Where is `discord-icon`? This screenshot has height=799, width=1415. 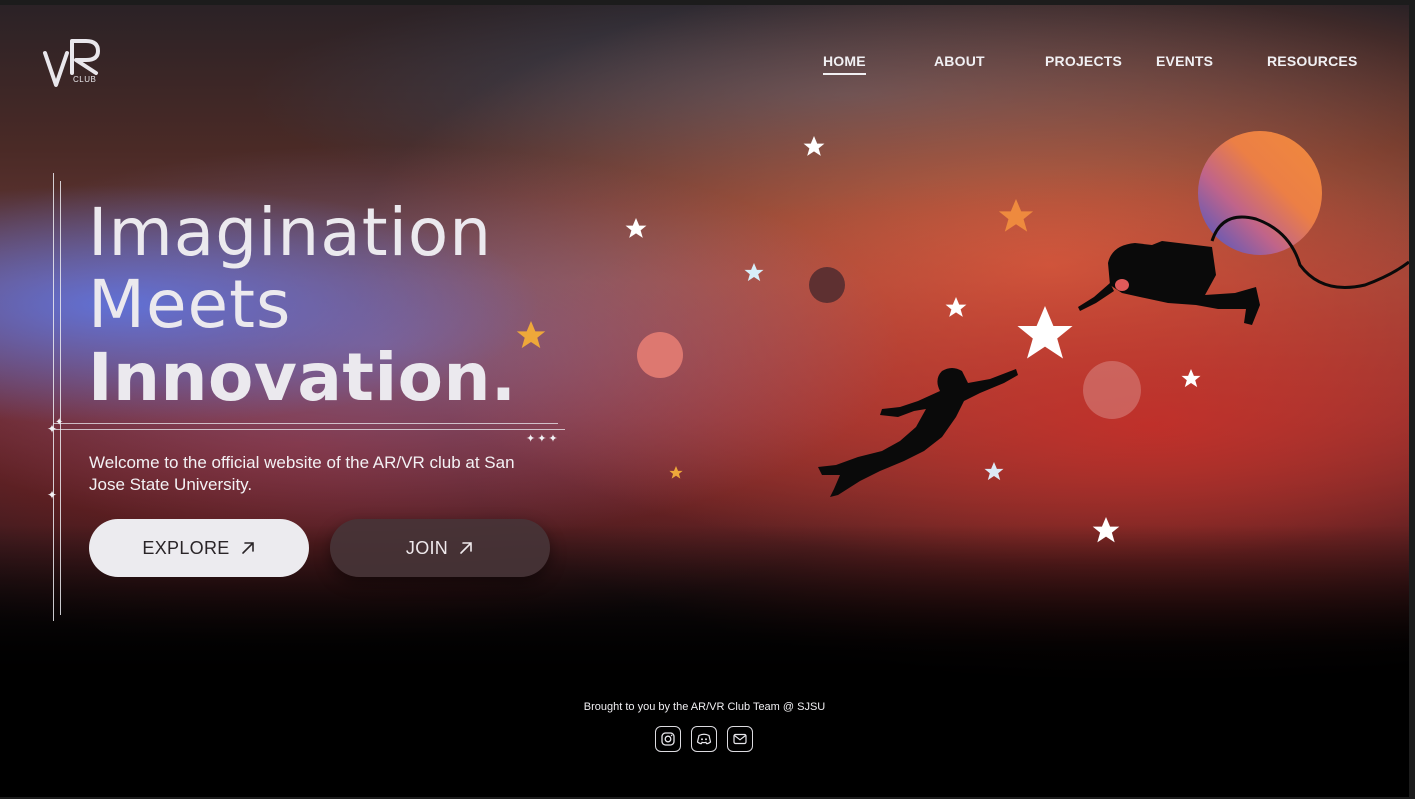 discord-icon is located at coordinates (704, 739).